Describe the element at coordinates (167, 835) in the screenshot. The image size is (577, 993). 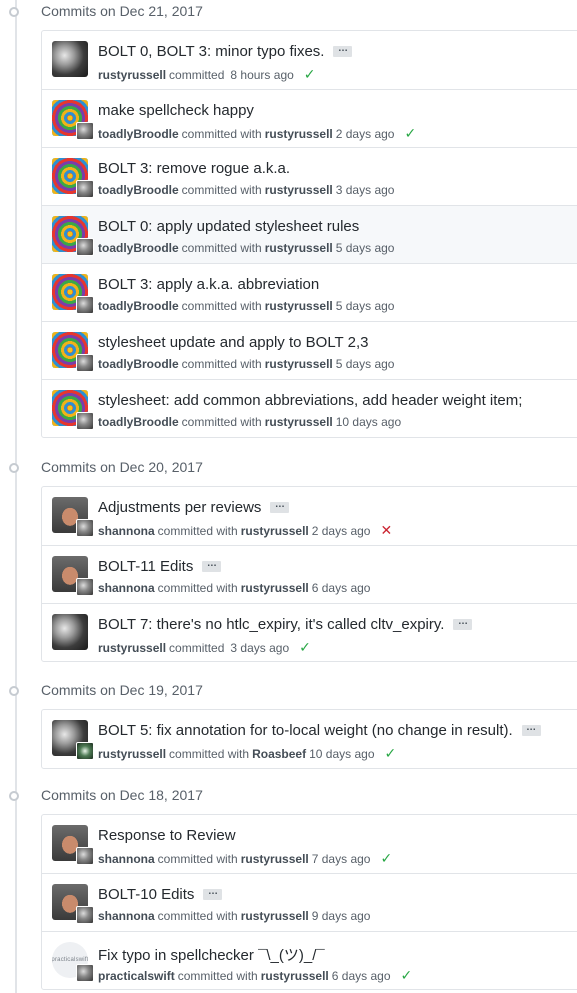
I see `commit-message-link: Response to Review` at that location.